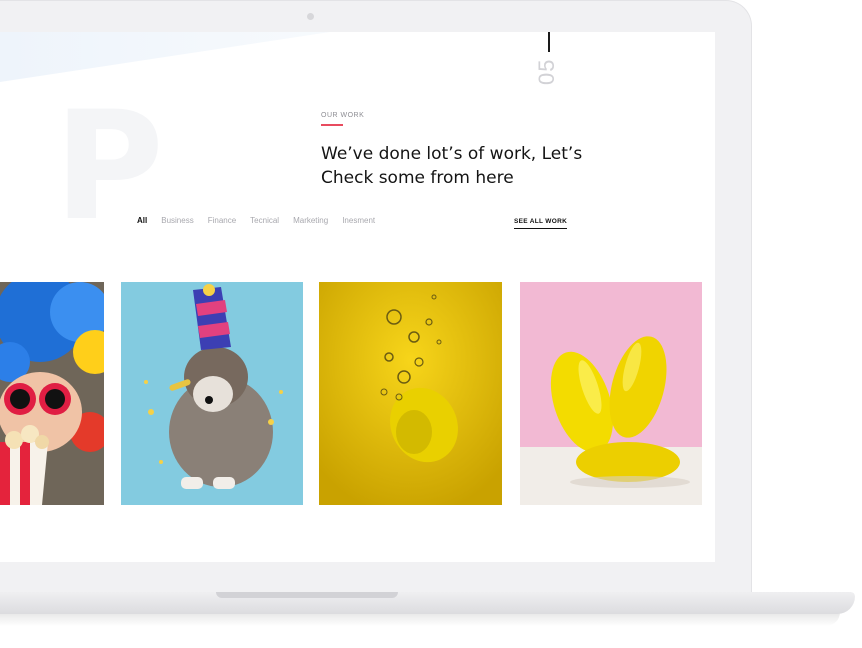 This screenshot has height=648, width=862. I want to click on laptop-shadow, so click(420, 619).